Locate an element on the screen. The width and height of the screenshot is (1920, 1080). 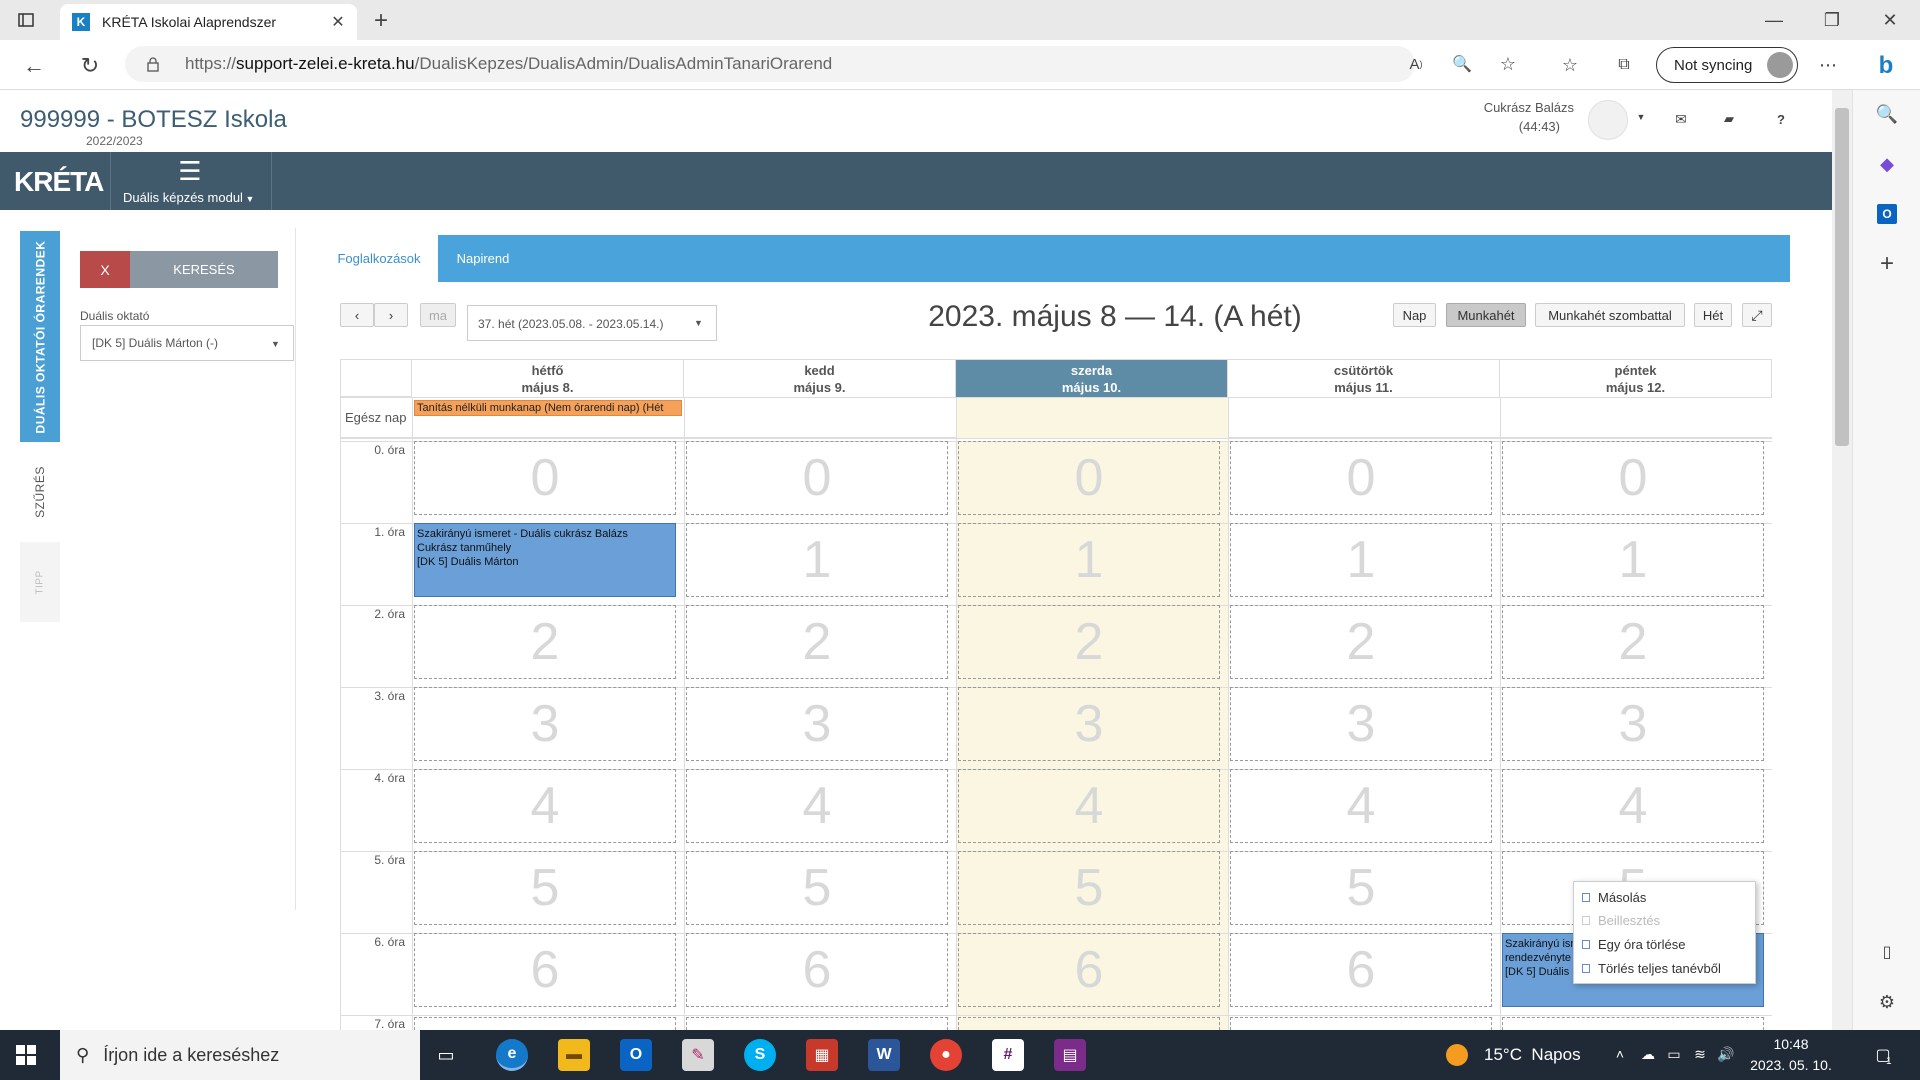
notes-icon: ▰ is located at coordinates (1729, 119).